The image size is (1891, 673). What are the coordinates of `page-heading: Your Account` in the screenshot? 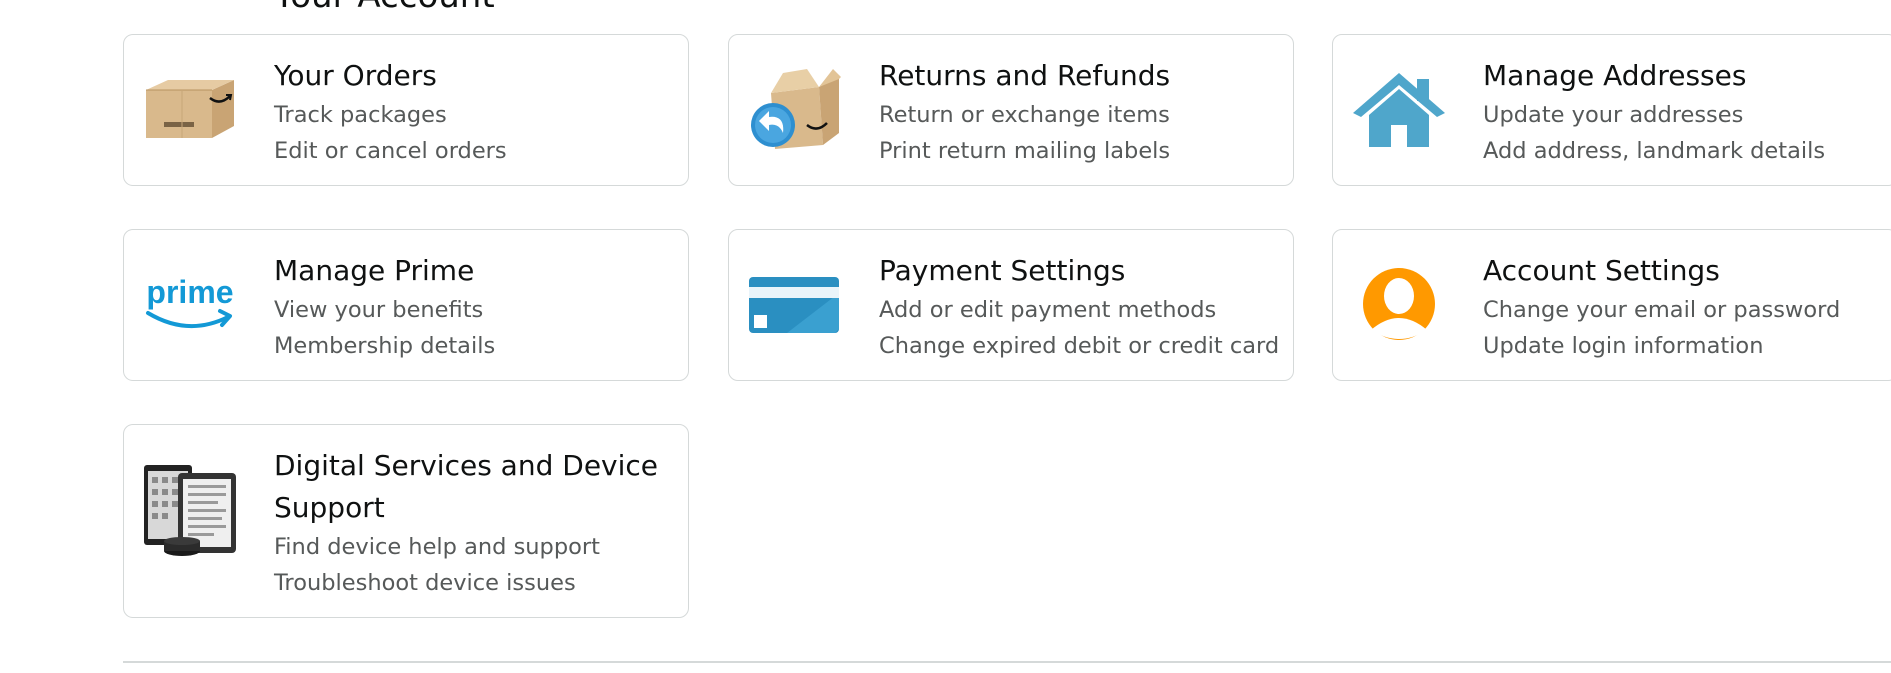 It's located at (384, 8).